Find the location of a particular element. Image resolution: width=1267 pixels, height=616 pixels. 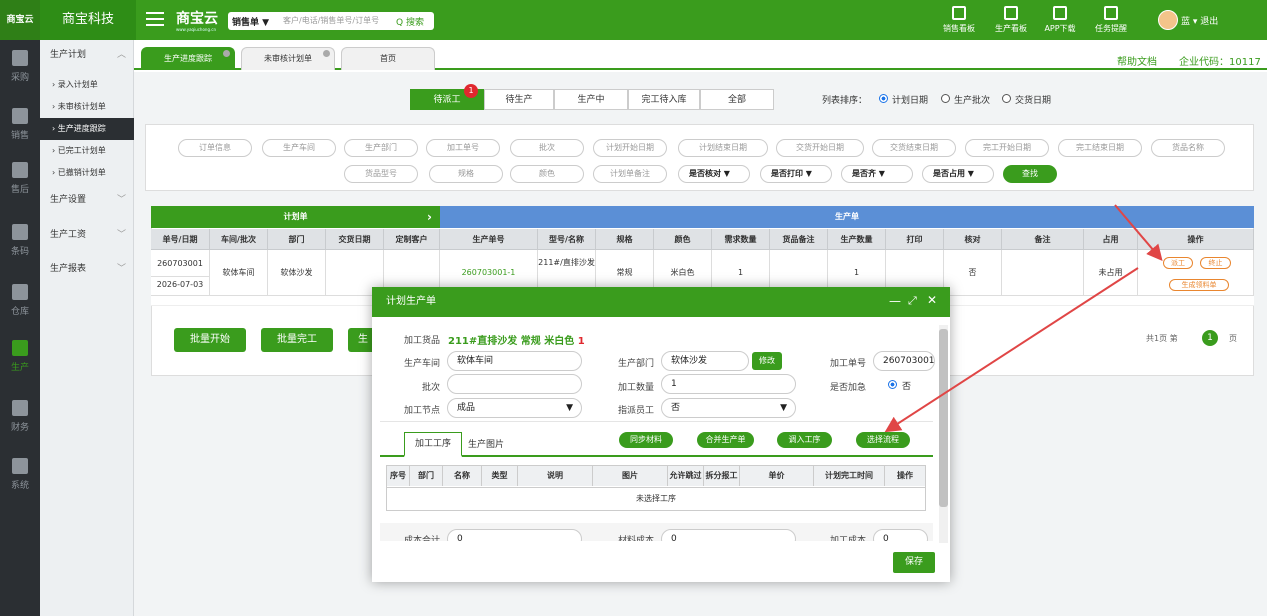

urgent-radio-no is located at coordinates (892, 384).